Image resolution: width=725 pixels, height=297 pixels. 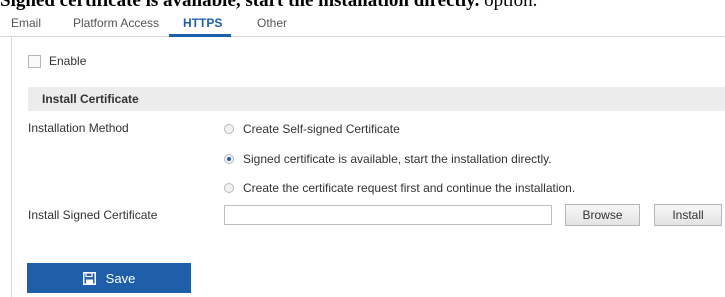 What do you see at coordinates (68, 61) in the screenshot?
I see `enable-label: Enable` at bounding box center [68, 61].